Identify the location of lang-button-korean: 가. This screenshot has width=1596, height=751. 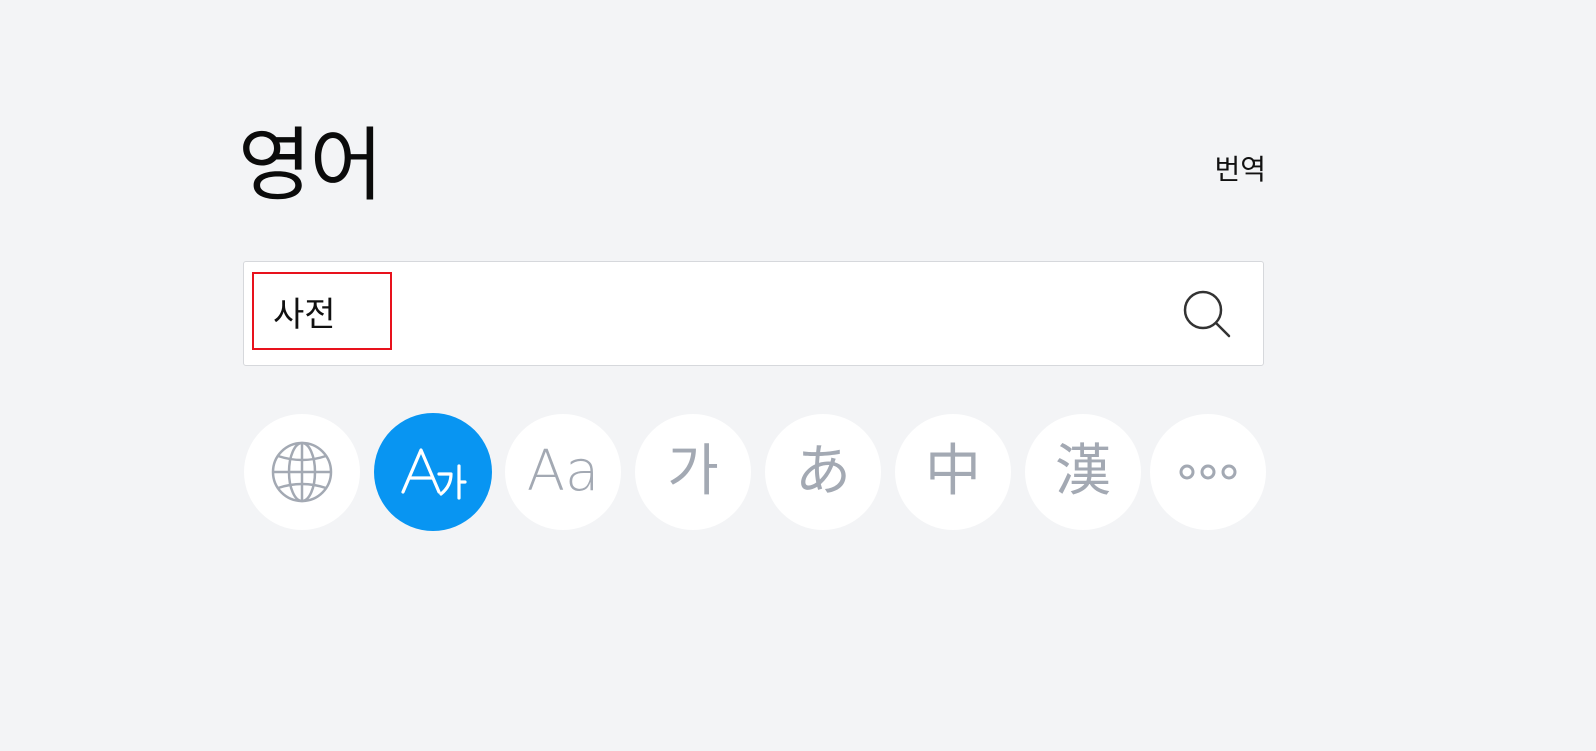
(693, 472).